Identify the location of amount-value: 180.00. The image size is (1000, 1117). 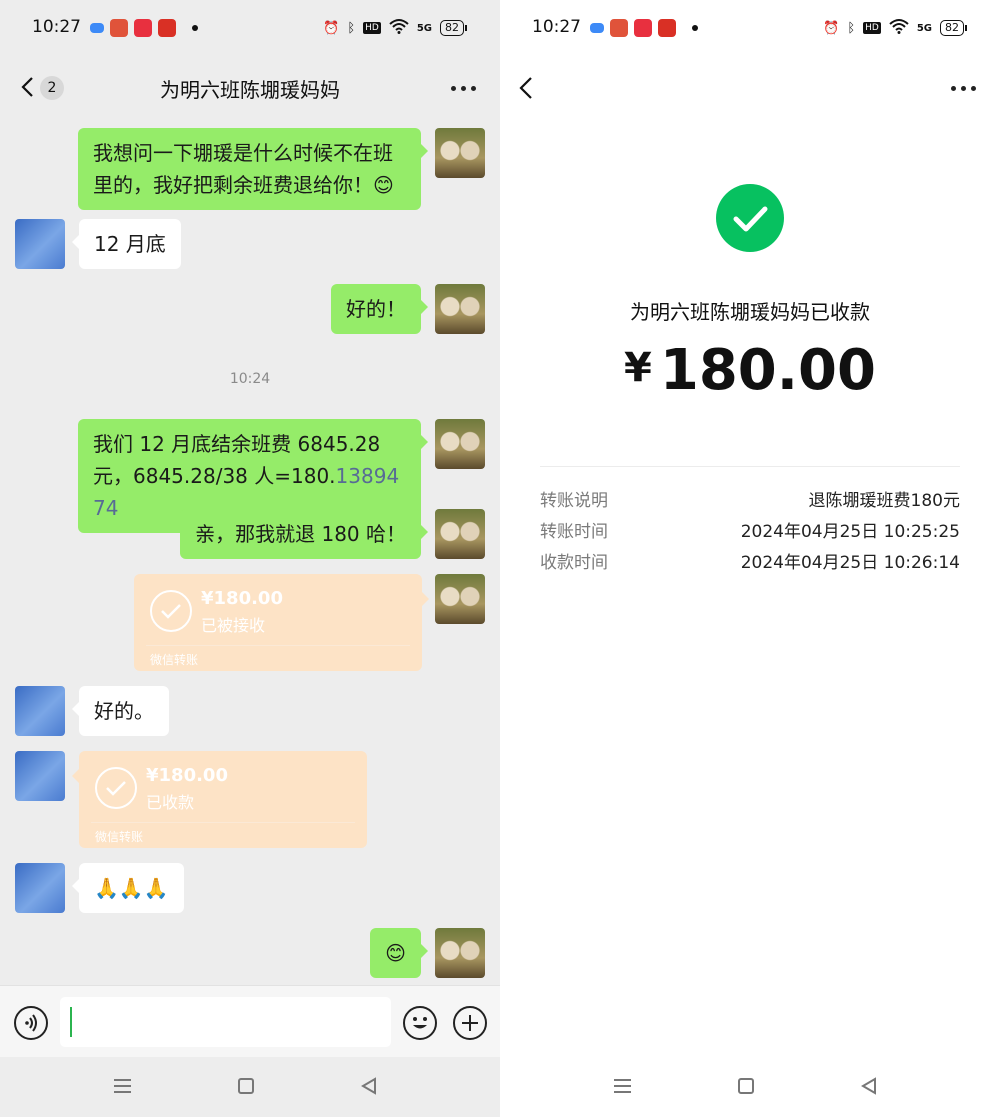
(767, 370).